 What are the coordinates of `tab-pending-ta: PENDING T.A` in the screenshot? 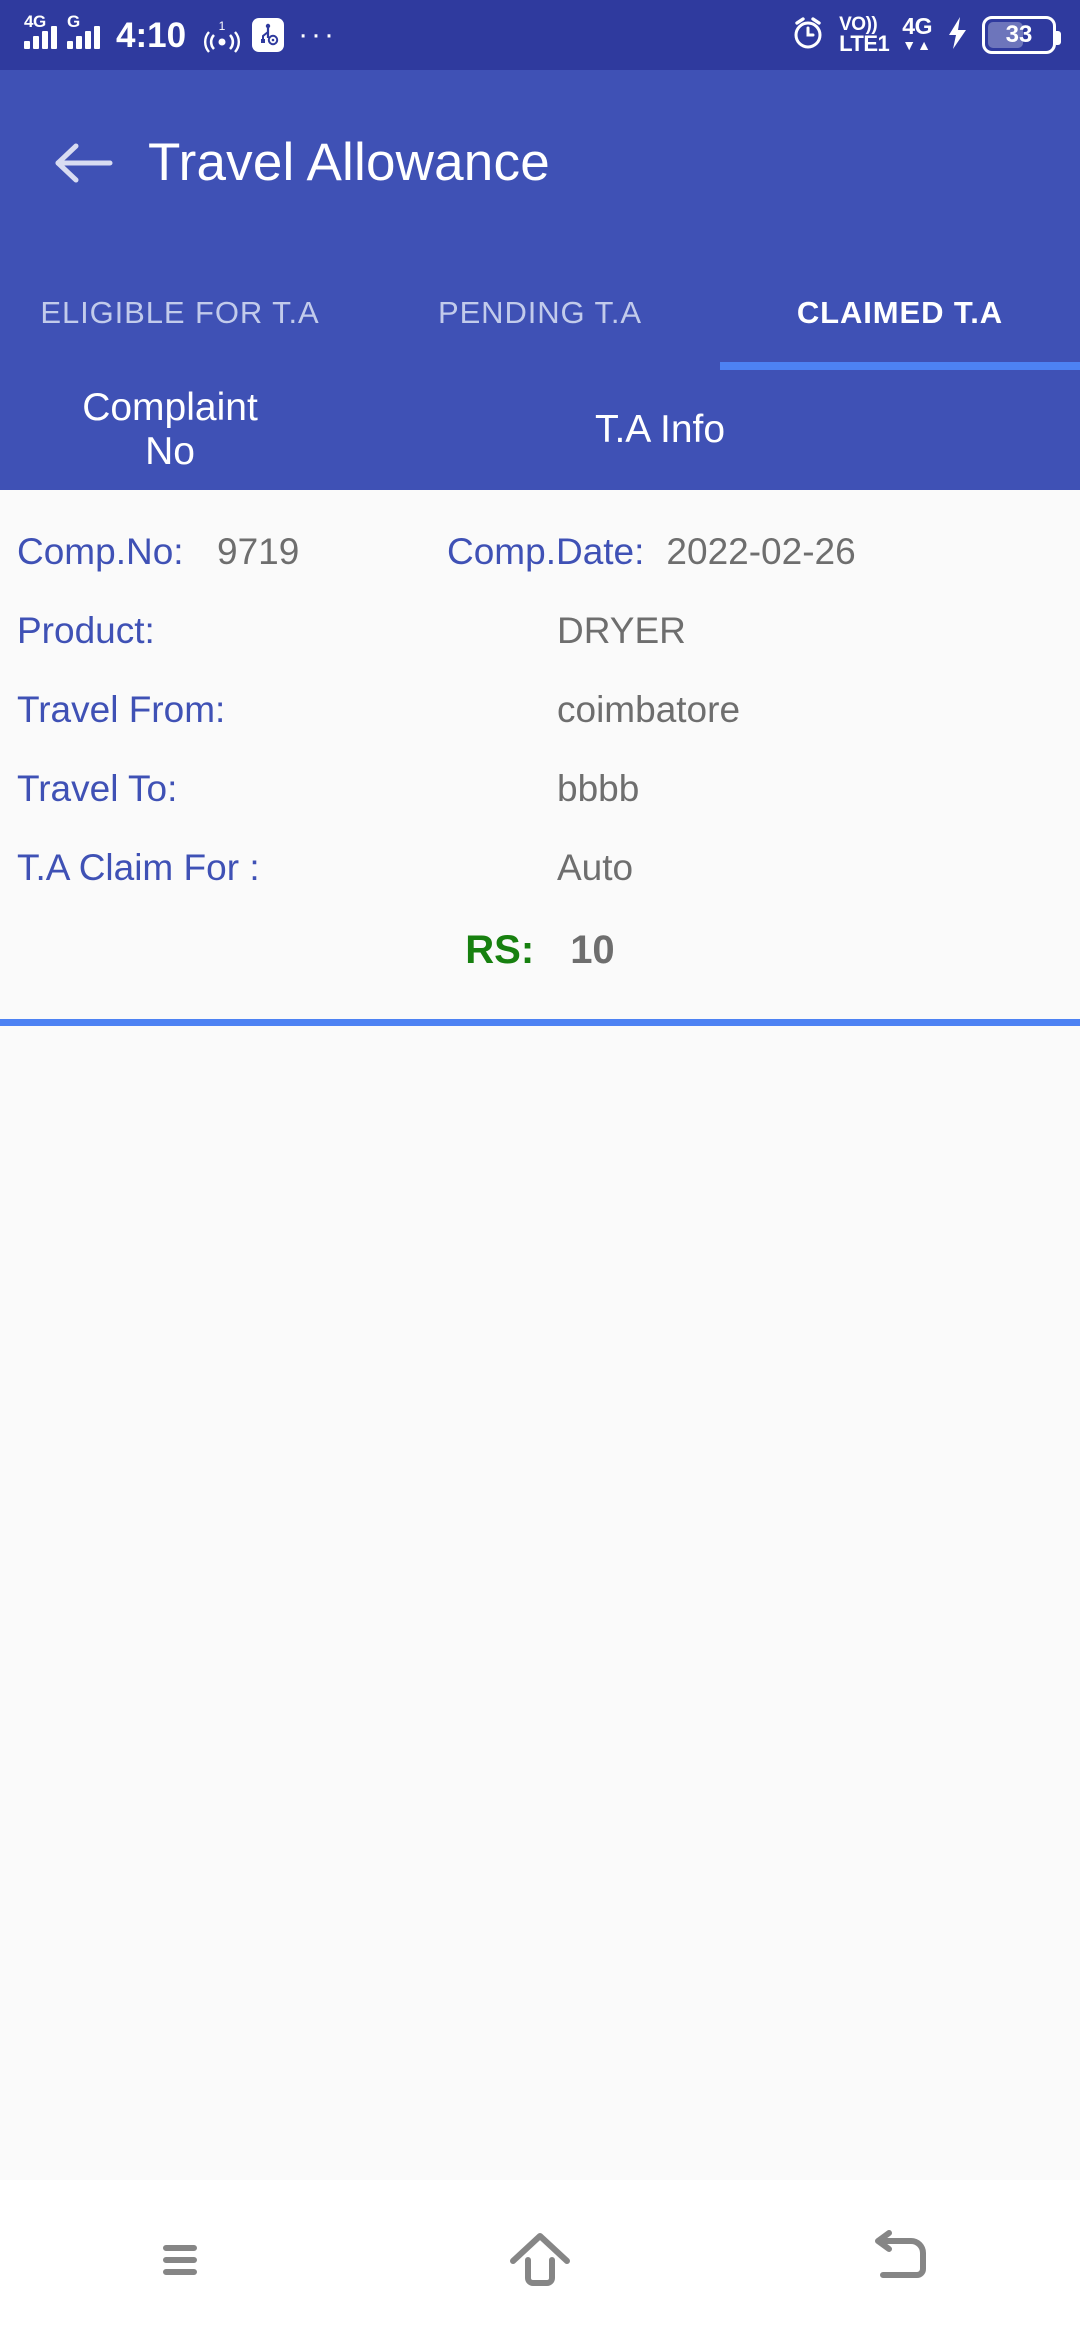 It's located at (540, 312).